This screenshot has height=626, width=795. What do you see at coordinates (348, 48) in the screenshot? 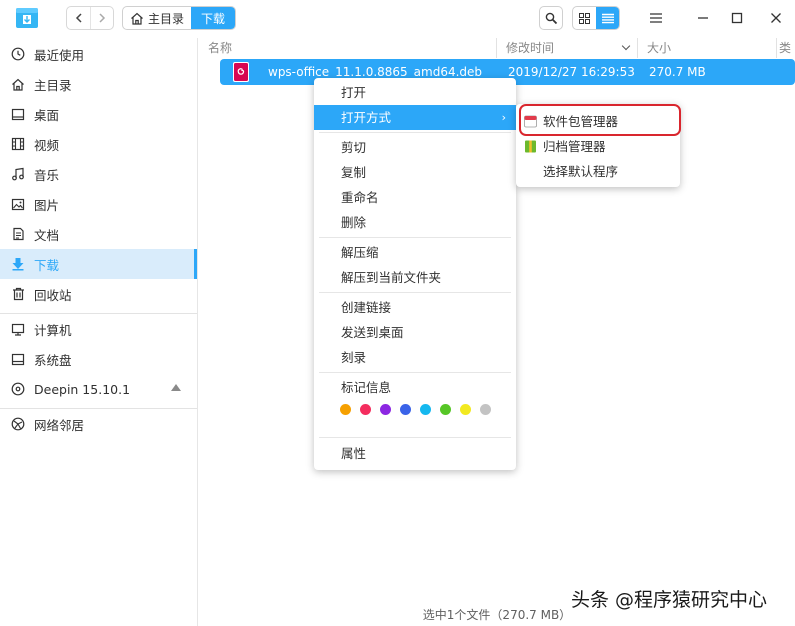
I see `column-name: 名称` at bounding box center [348, 48].